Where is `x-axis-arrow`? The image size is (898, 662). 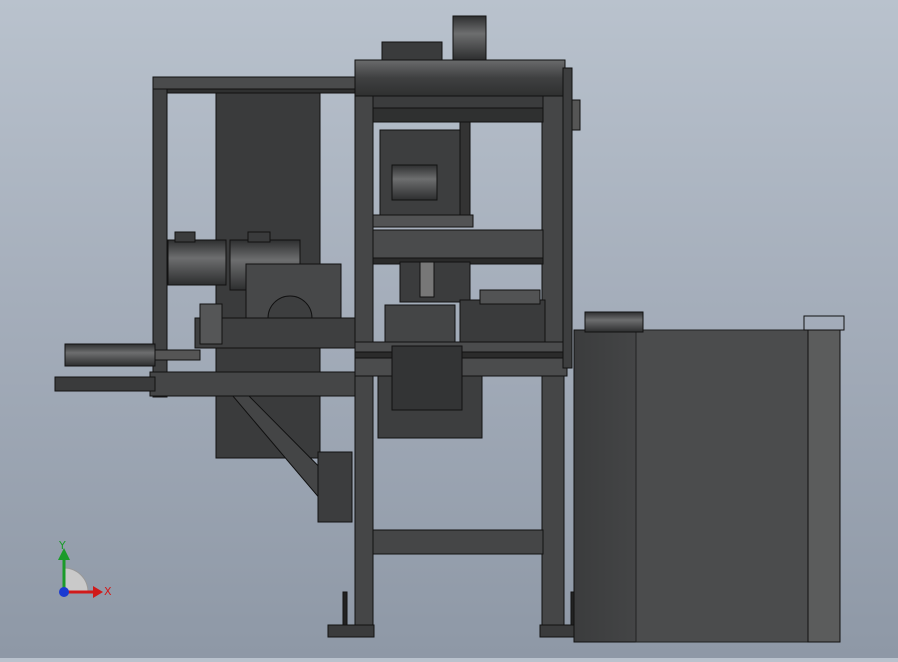
x-axis-arrow is located at coordinates (98, 592).